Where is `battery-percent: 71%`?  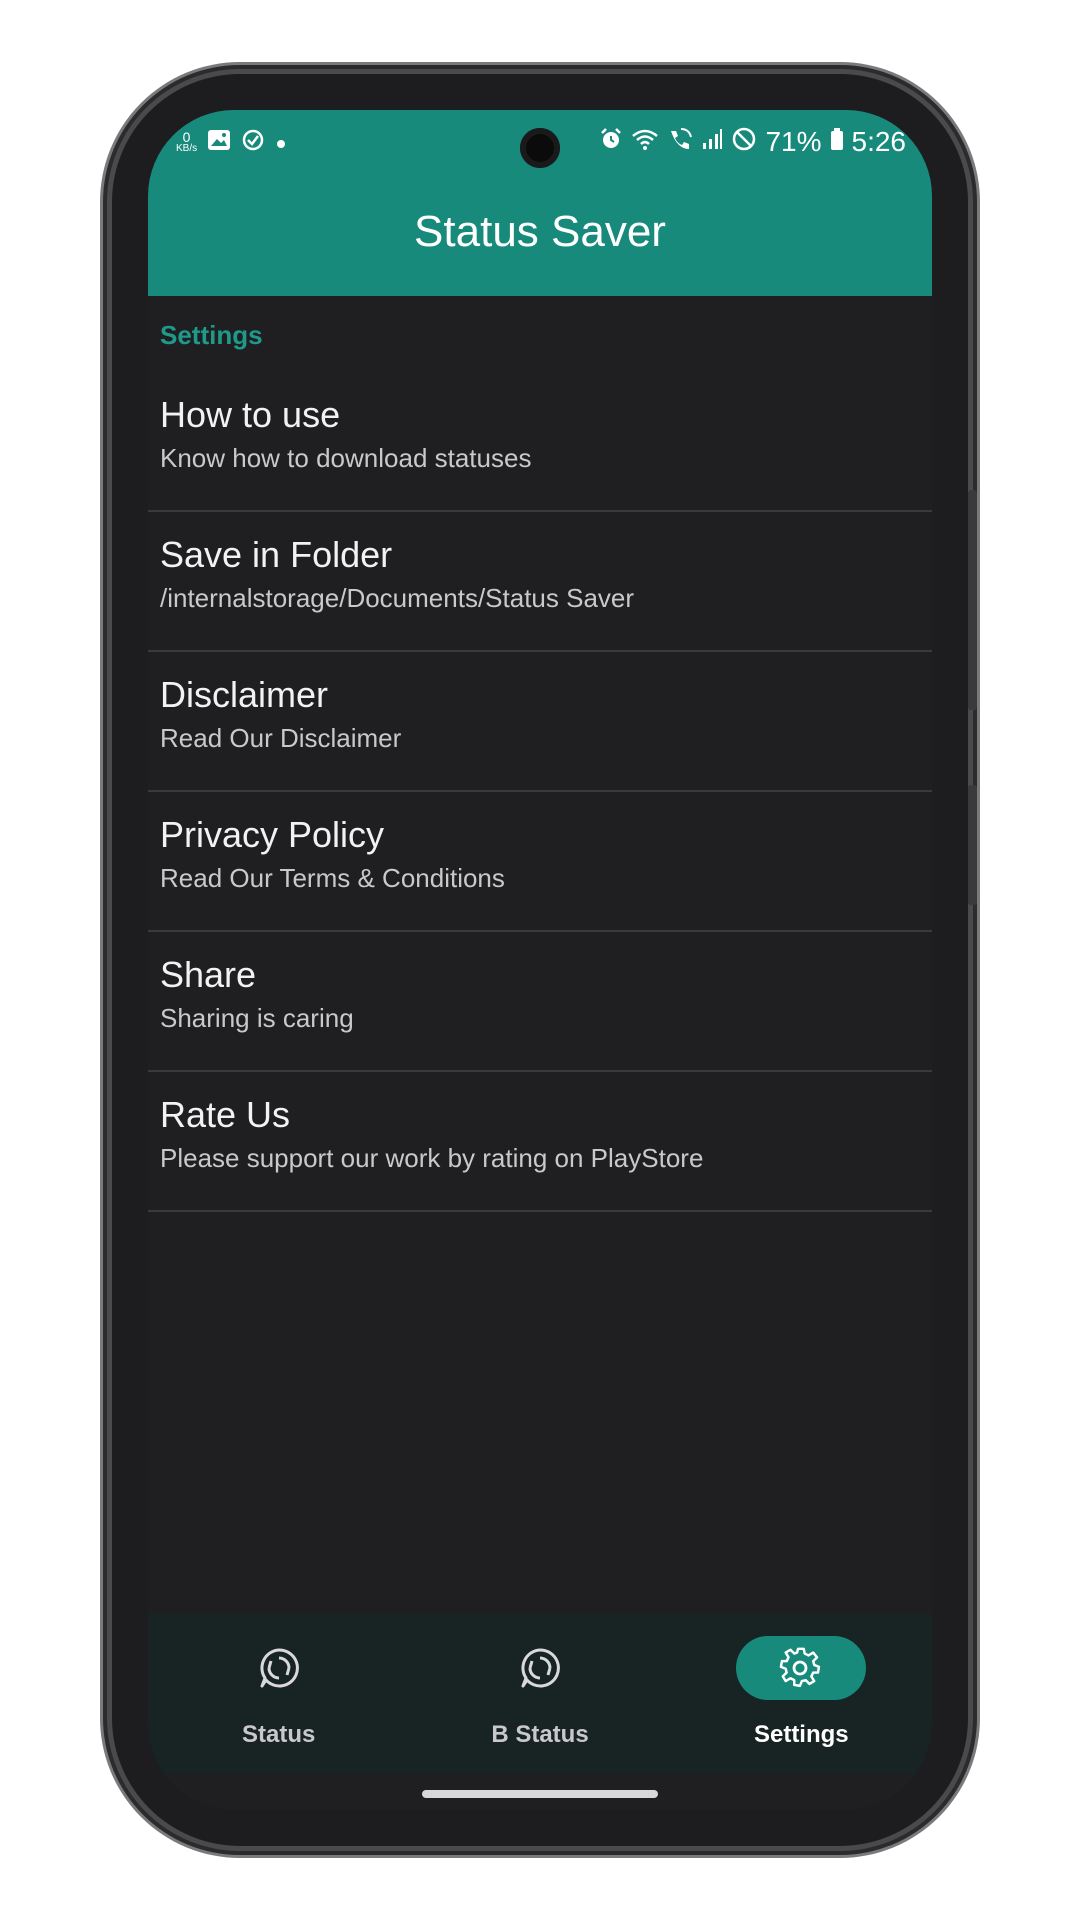
battery-percent: 71% is located at coordinates (793, 141).